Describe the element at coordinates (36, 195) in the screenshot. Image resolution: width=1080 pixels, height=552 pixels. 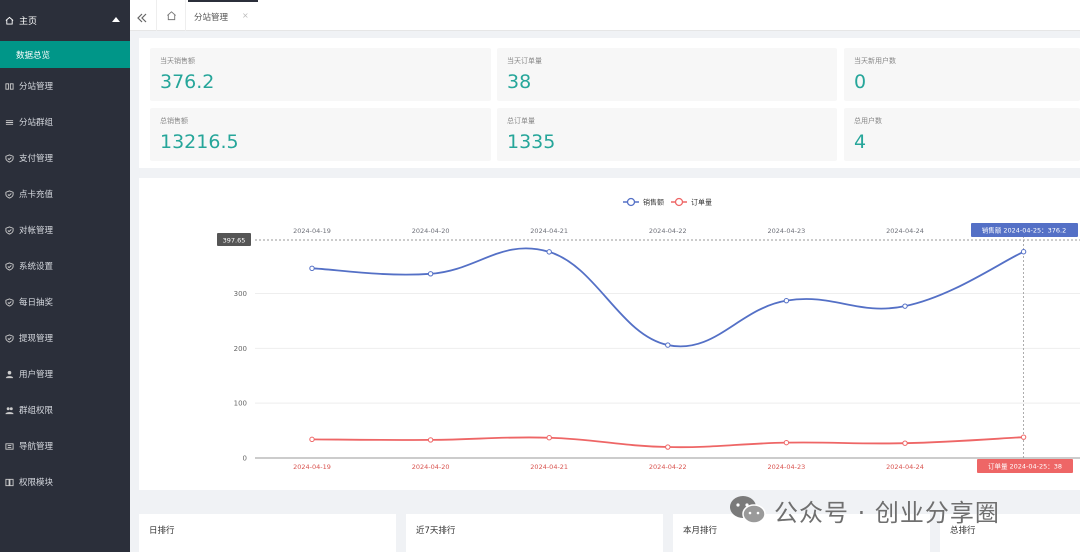
I see `sidebar-item-label: 点卡充值` at that location.